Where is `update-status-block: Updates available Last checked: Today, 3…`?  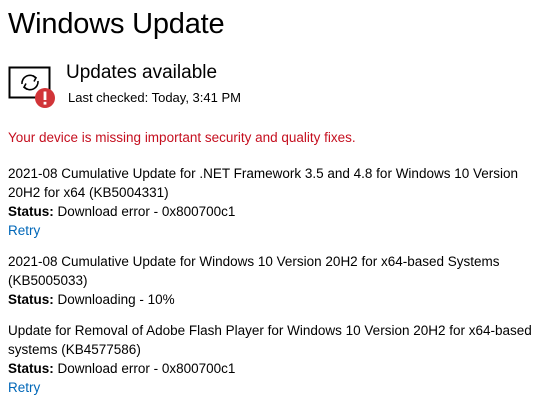
update-status-block: Updates available Last checked: Today, 3… is located at coordinates (280, 86).